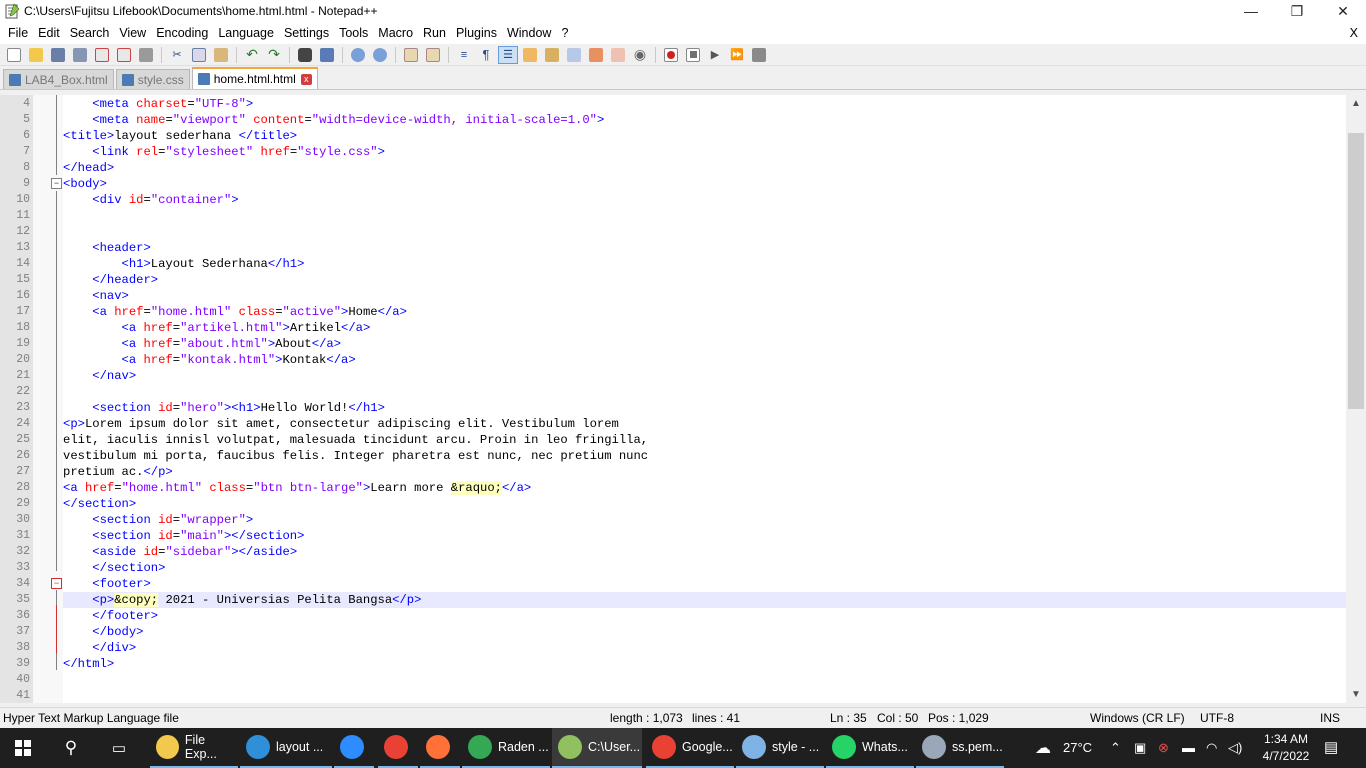  I want to click on close-all-icon, so click(124, 55).